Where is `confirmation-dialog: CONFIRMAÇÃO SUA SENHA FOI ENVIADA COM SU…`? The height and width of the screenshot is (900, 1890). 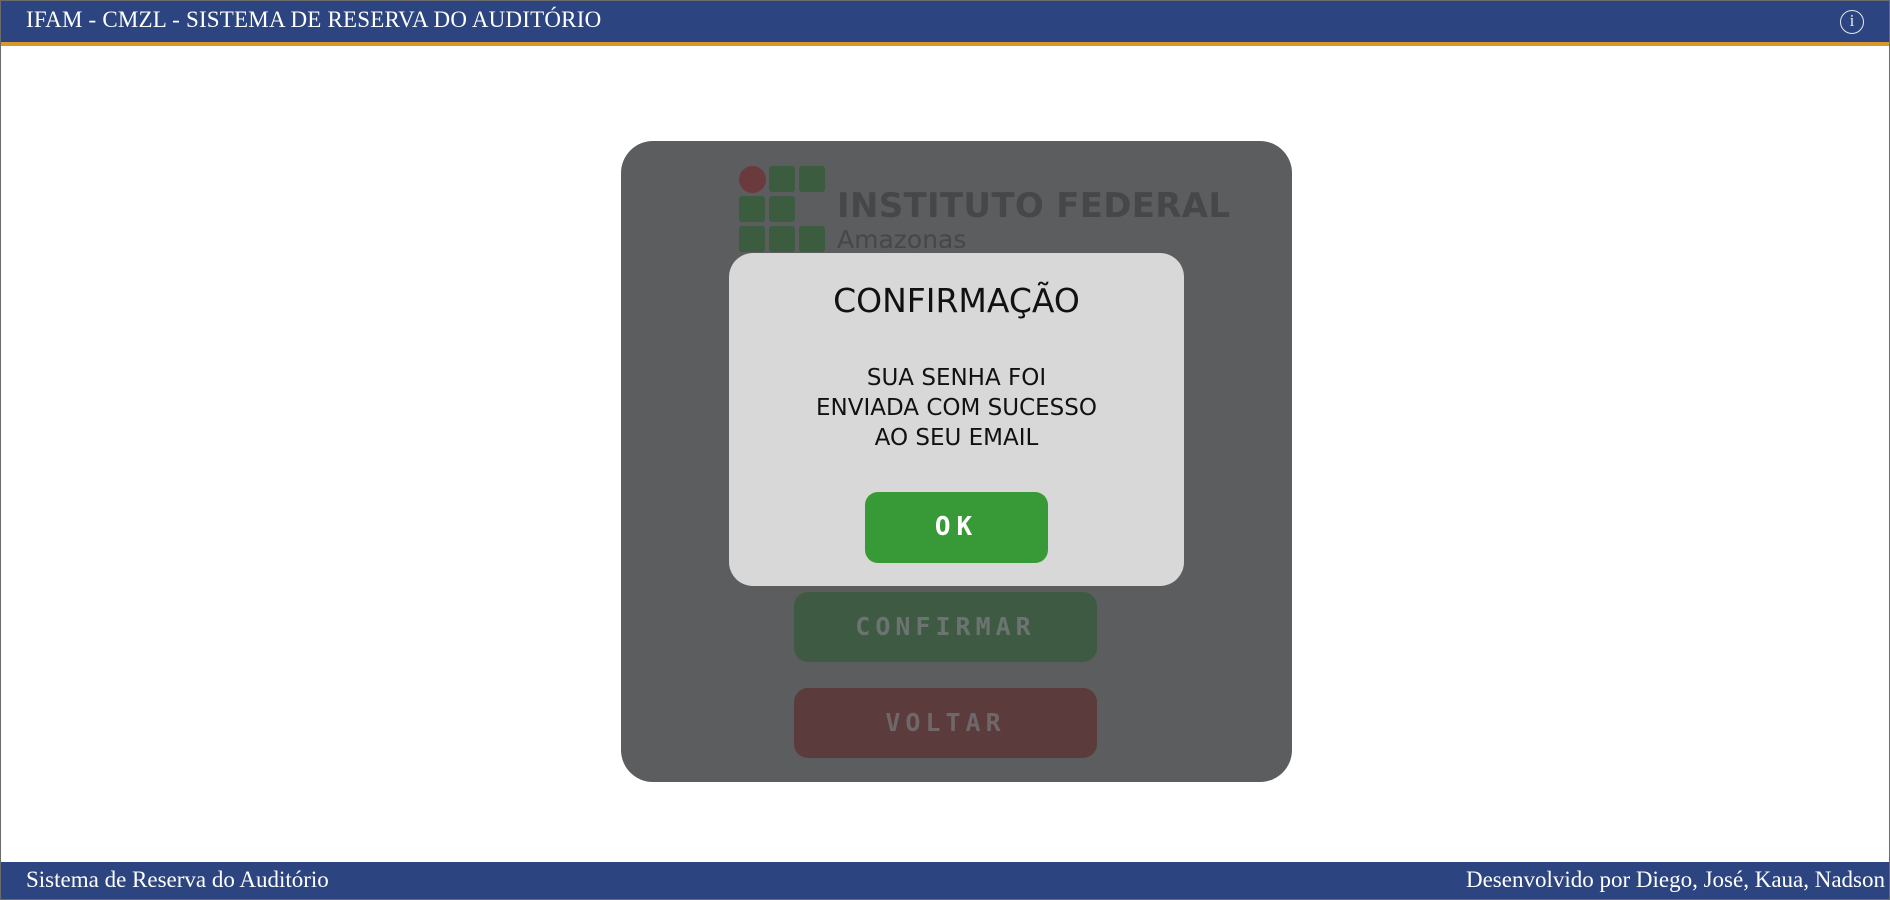
confirmation-dialog: CONFIRMAÇÃO SUA SENHA FOI ENVIADA COM SU… is located at coordinates (956, 419).